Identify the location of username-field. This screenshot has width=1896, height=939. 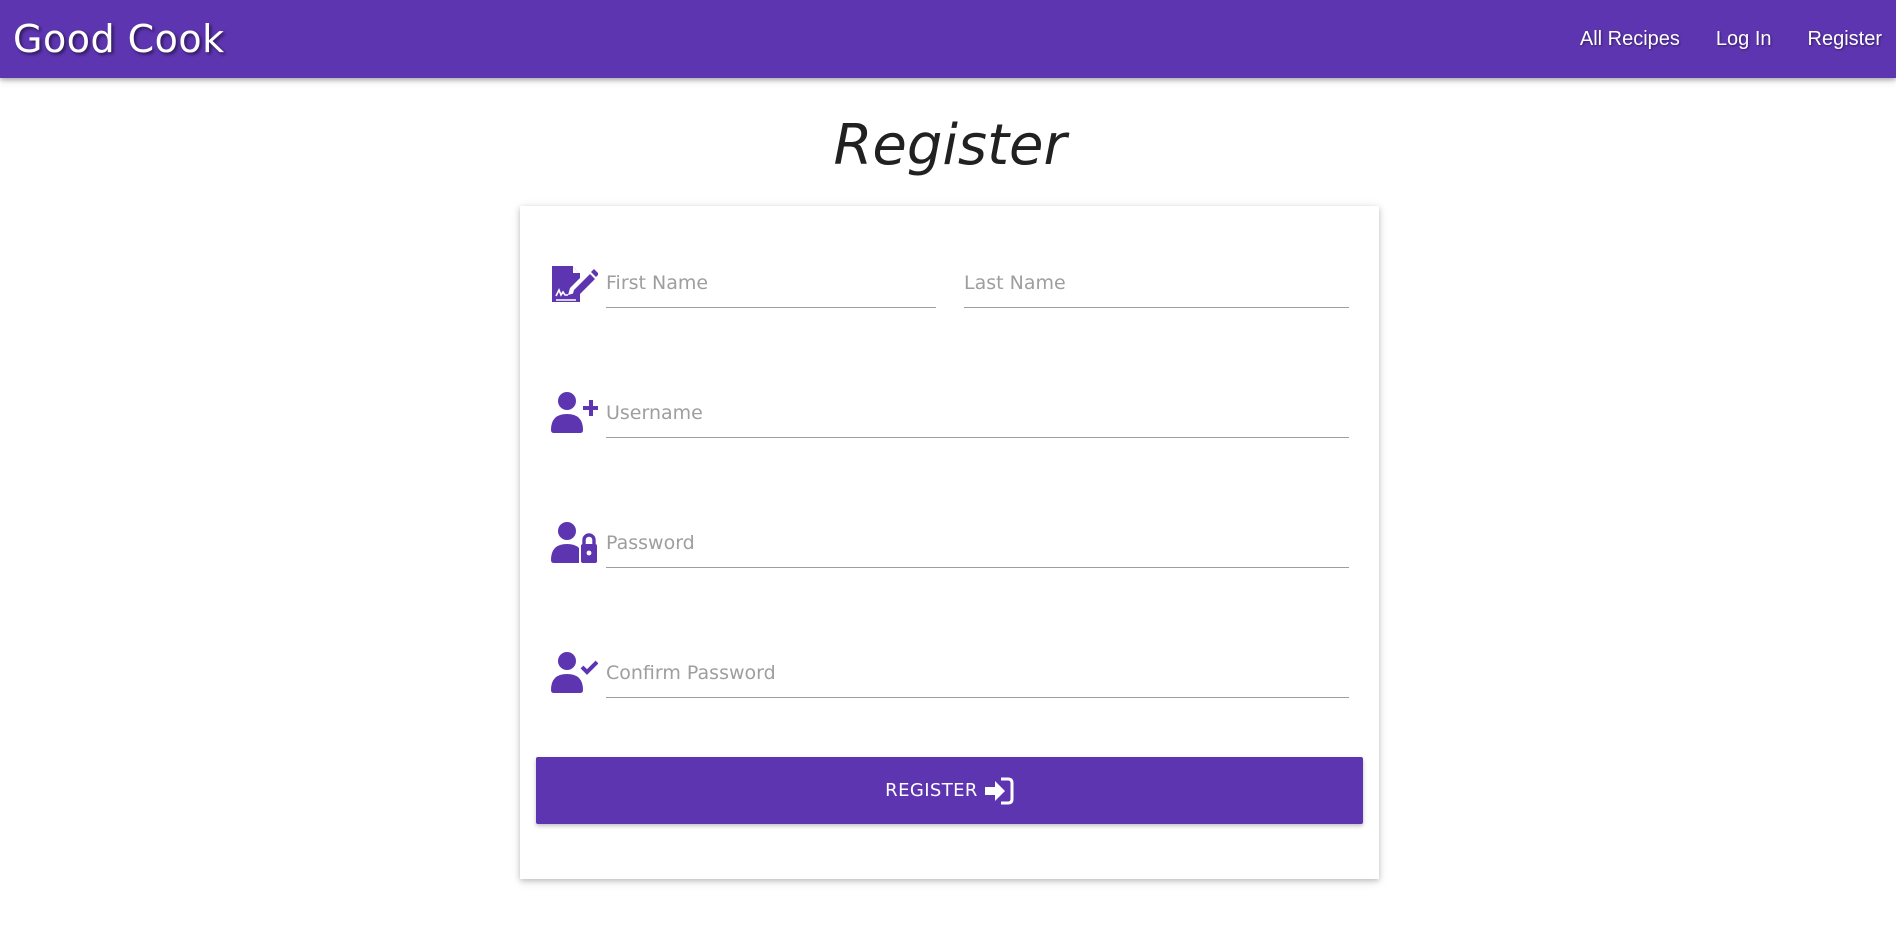
(977, 414).